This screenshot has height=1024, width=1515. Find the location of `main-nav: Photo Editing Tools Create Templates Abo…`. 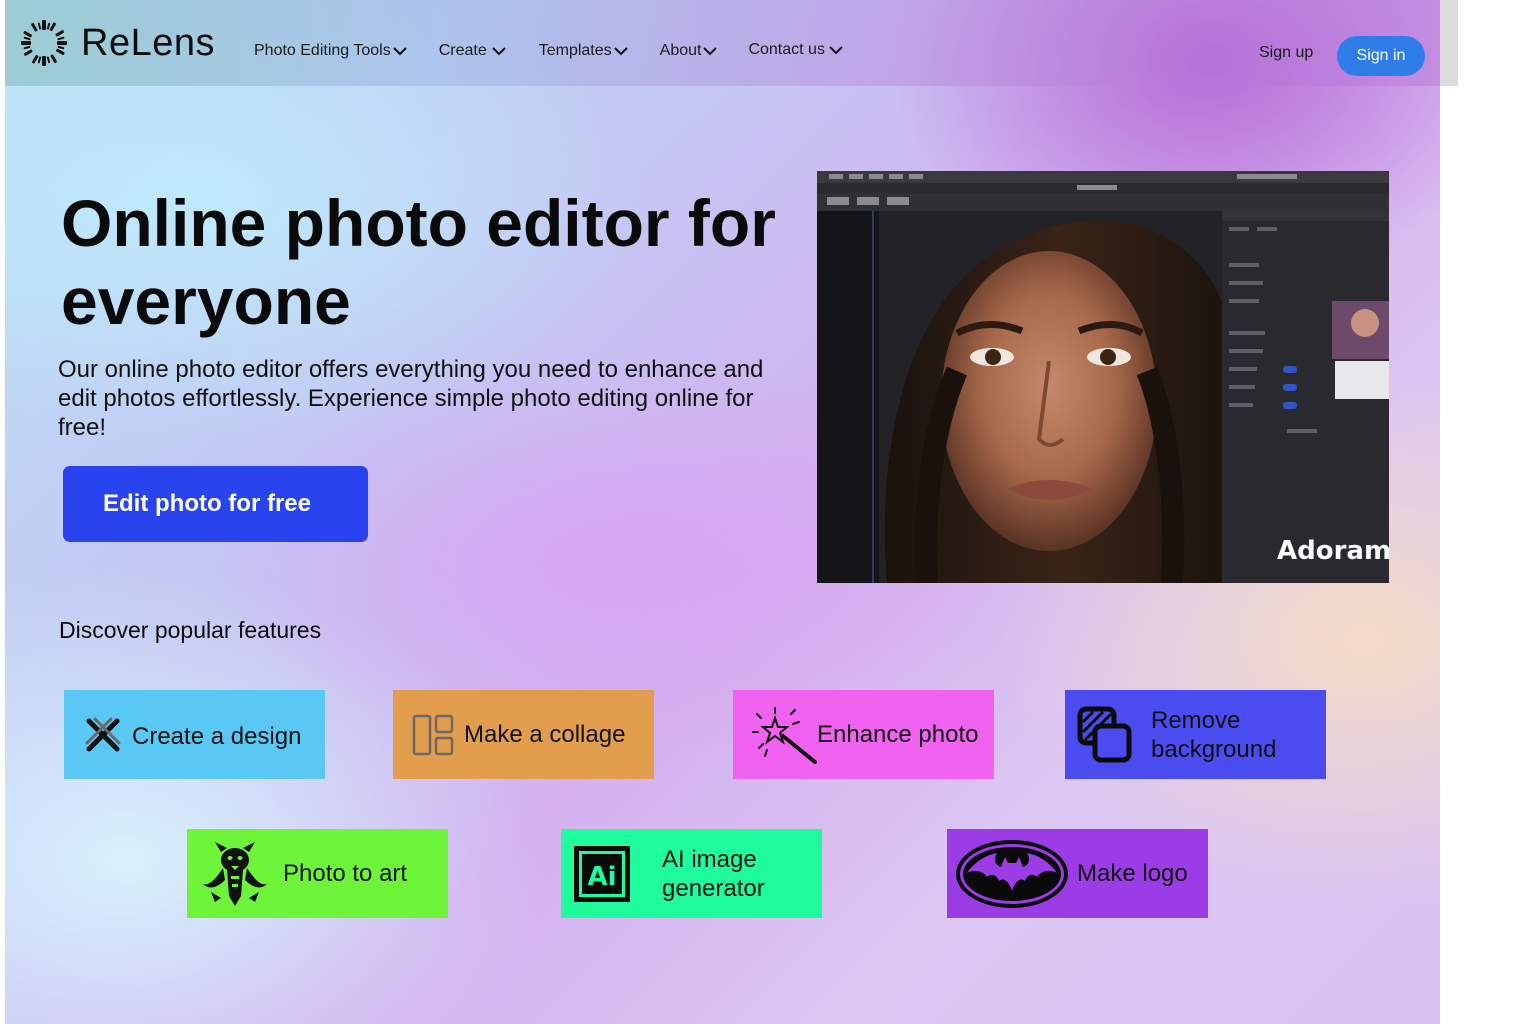

main-nav: Photo Editing Tools Create Templates Abo… is located at coordinates (548, 50).